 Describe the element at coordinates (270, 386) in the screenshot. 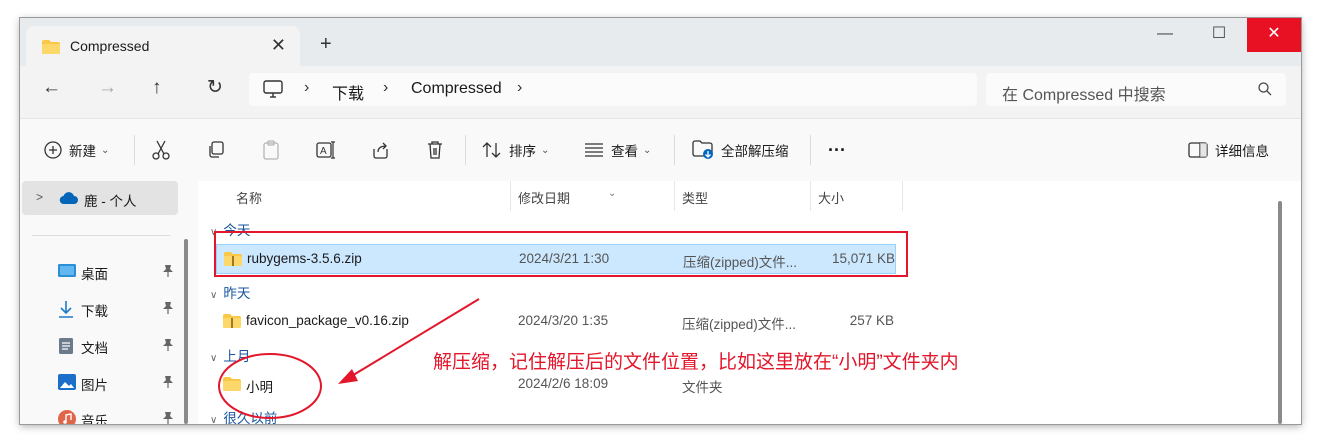

I see `highlight-ellipse` at that location.